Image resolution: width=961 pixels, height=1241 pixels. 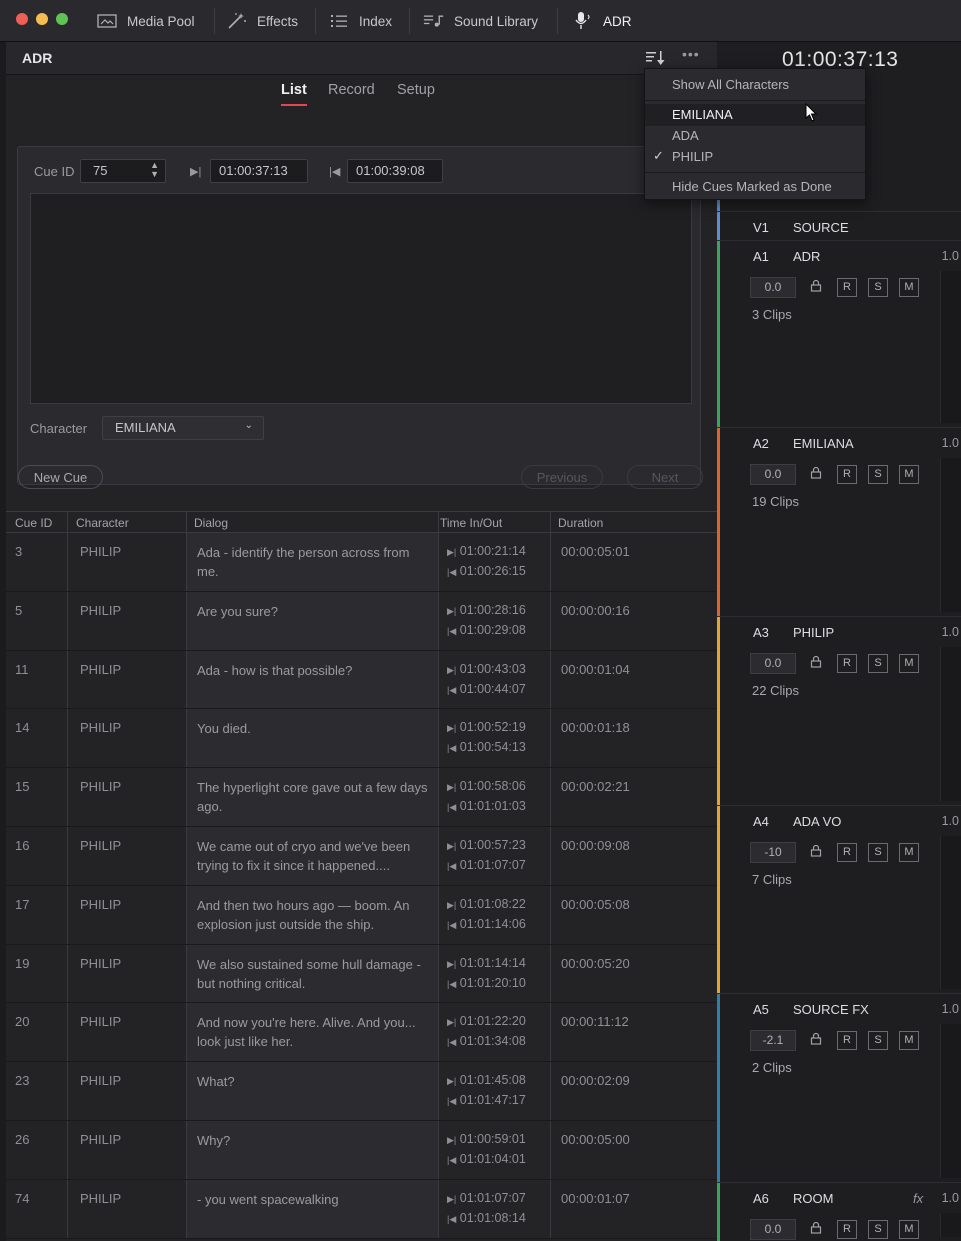 What do you see at coordinates (102, 523) in the screenshot?
I see `header-character: Character` at bounding box center [102, 523].